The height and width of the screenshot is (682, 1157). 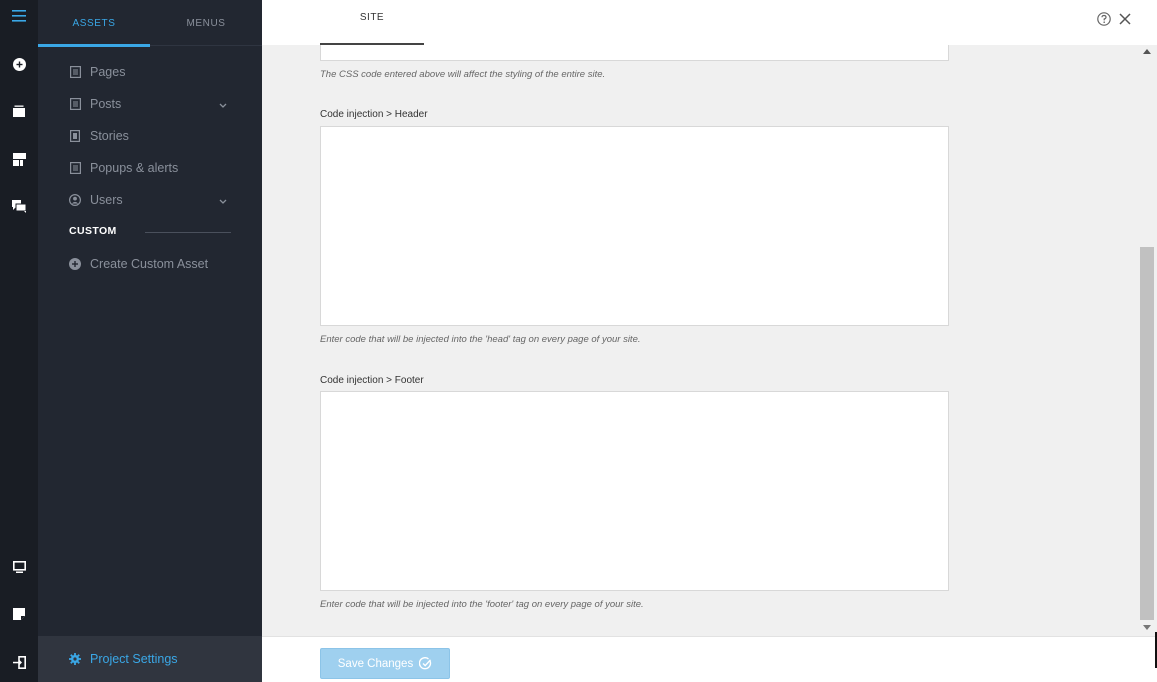 I want to click on scroll-up-arrow-icon, so click(x=1147, y=51).